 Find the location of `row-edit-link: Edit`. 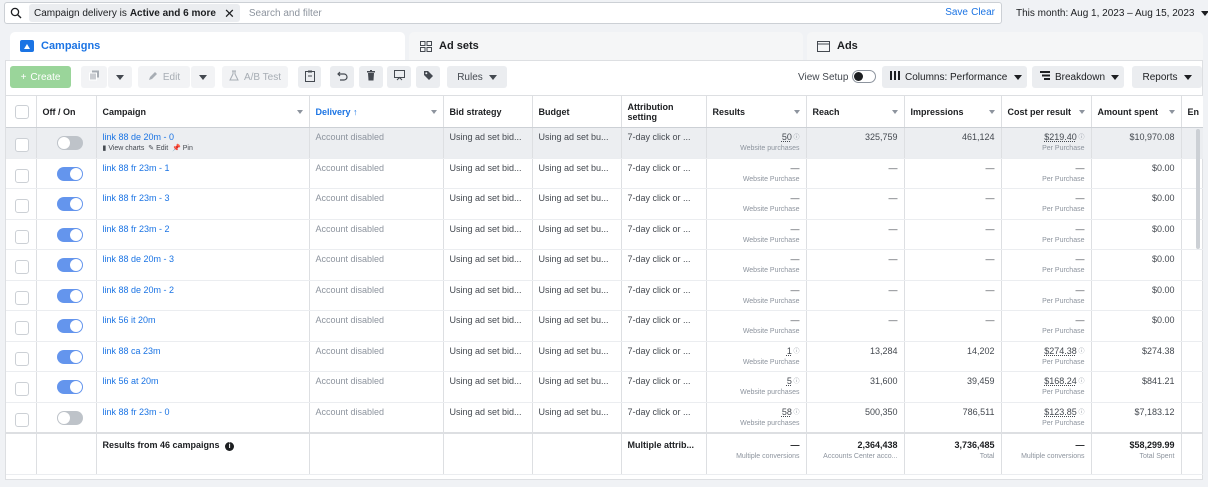

row-edit-link: Edit is located at coordinates (162, 148).